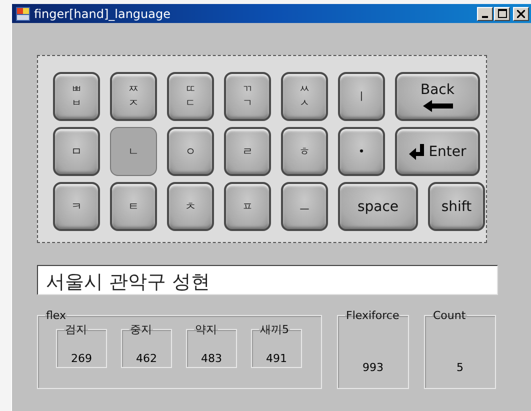  Describe the element at coordinates (146, 358) in the screenshot. I see `sensor-value: 462` at that location.